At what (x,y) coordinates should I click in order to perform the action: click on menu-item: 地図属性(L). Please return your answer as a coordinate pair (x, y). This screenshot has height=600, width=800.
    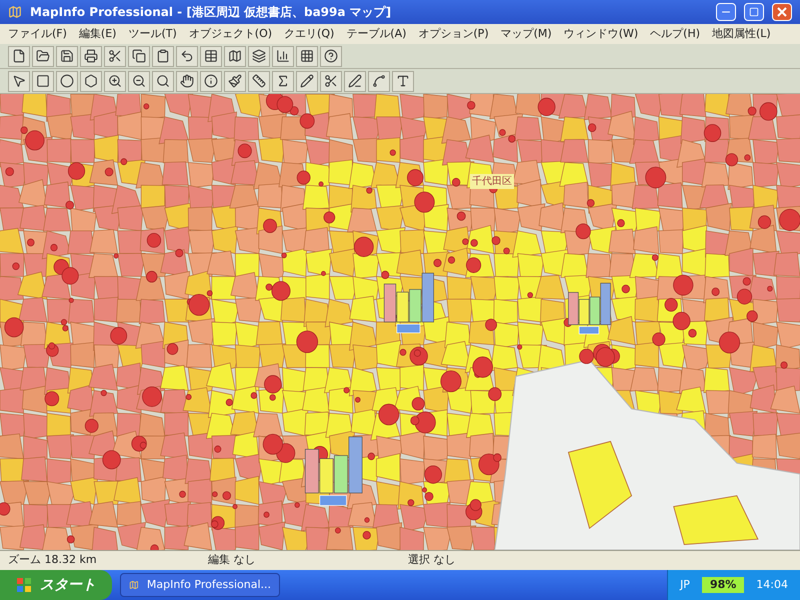
    Looking at the image, I should click on (741, 34).